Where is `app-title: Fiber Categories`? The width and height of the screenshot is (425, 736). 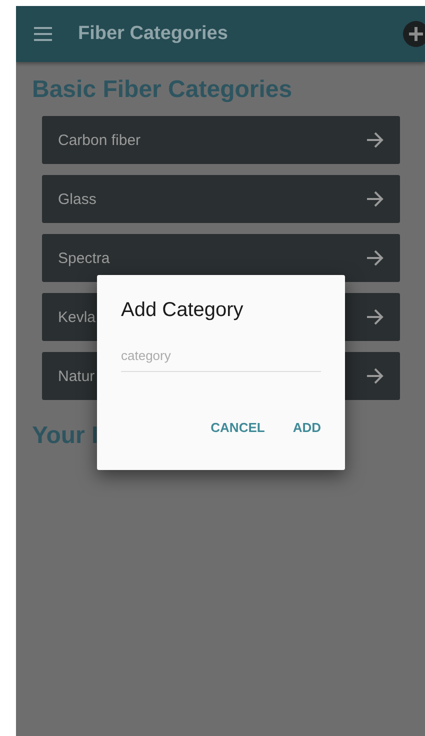
app-title: Fiber Categories is located at coordinates (153, 34).